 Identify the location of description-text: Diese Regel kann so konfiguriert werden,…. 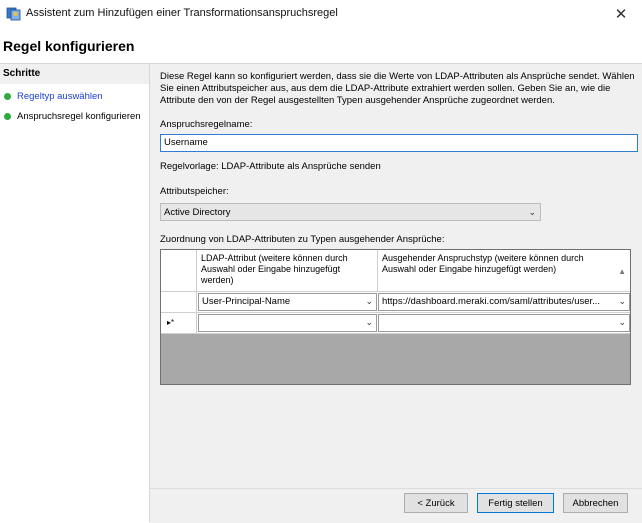
(397, 88).